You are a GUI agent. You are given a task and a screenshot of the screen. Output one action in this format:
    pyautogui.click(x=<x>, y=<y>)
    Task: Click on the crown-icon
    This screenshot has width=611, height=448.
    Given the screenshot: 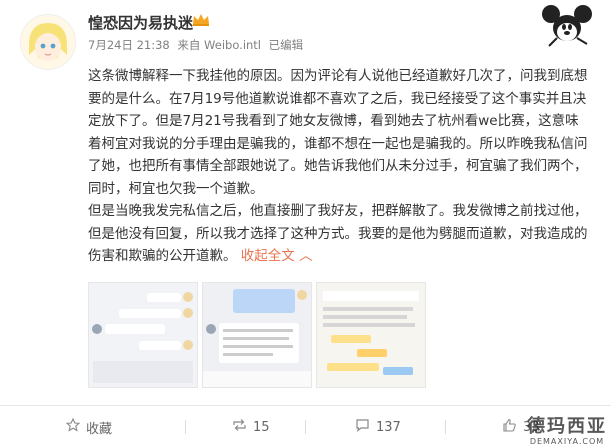 What is the action you would take?
    pyautogui.click(x=201, y=22)
    